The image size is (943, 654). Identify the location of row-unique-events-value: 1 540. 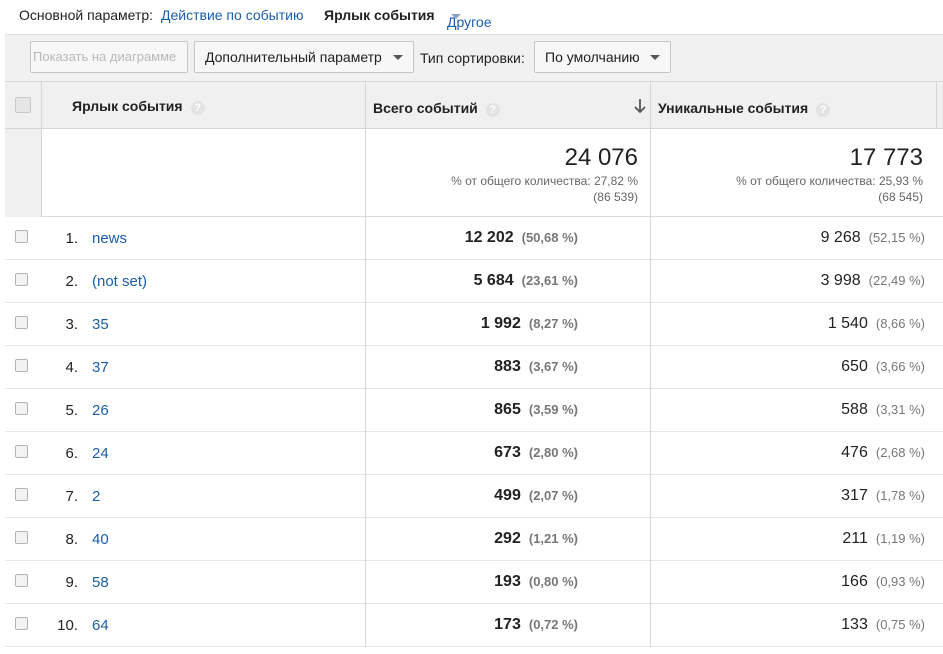
(847, 323).